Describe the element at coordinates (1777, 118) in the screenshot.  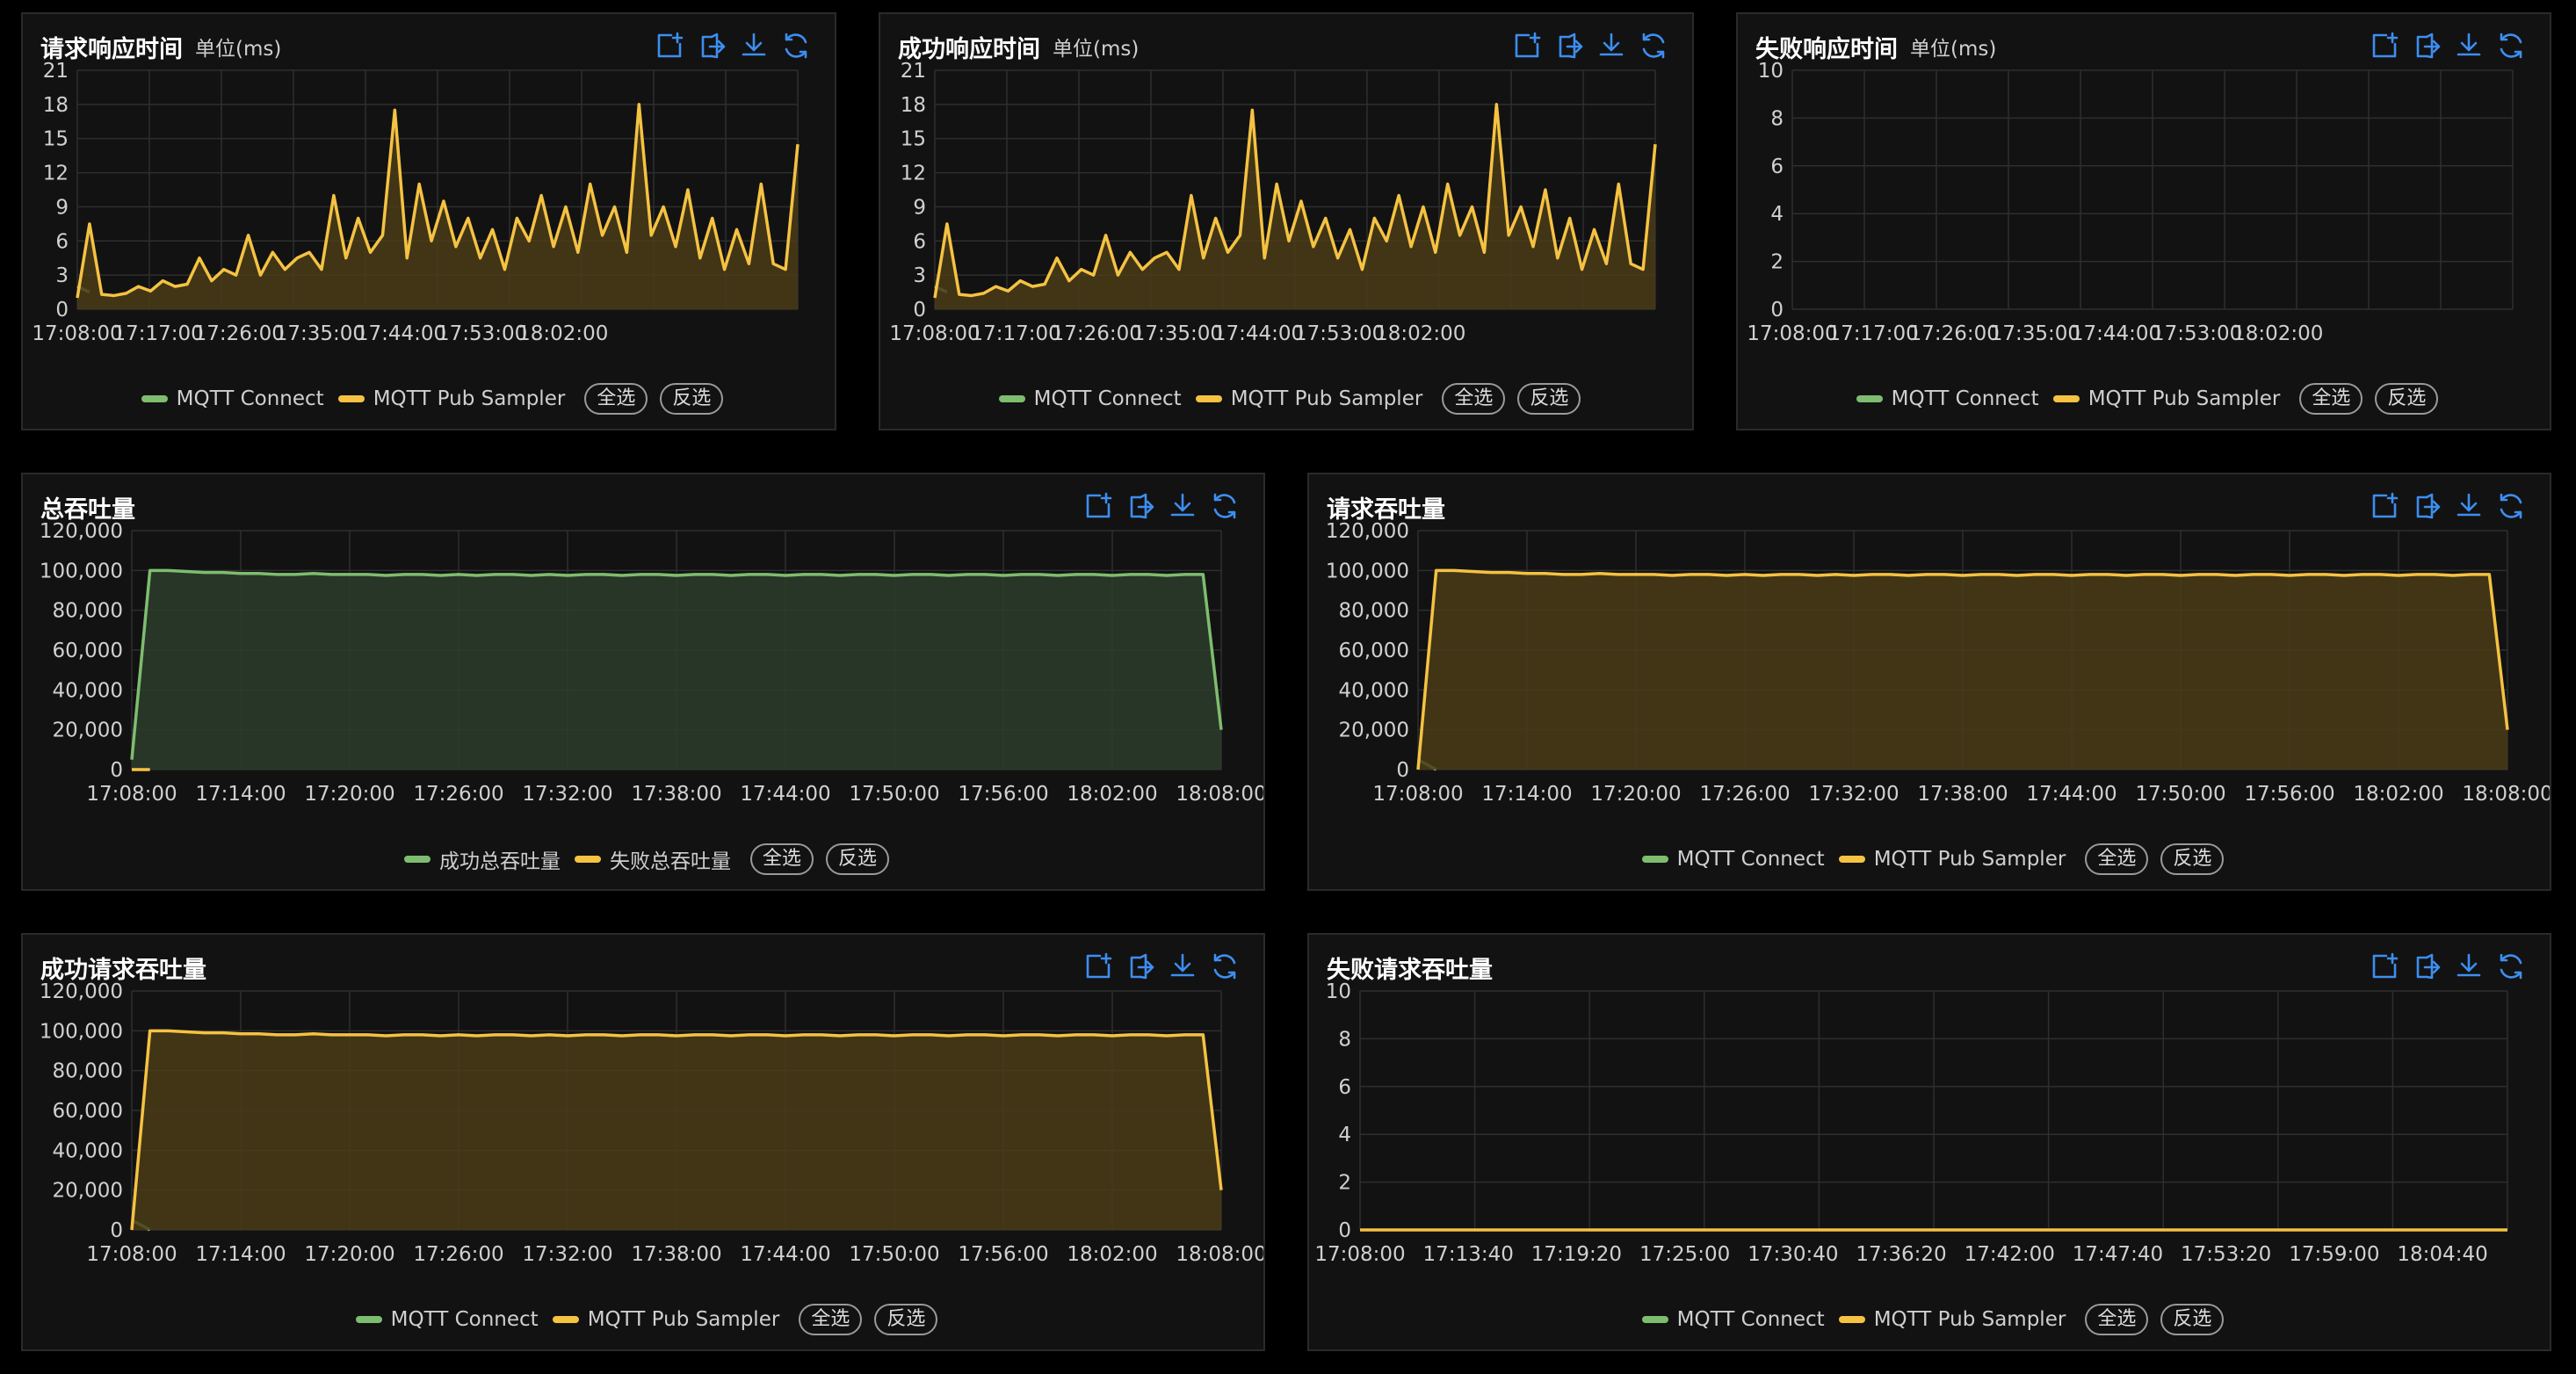
I see `y-tick-label: 8` at that location.